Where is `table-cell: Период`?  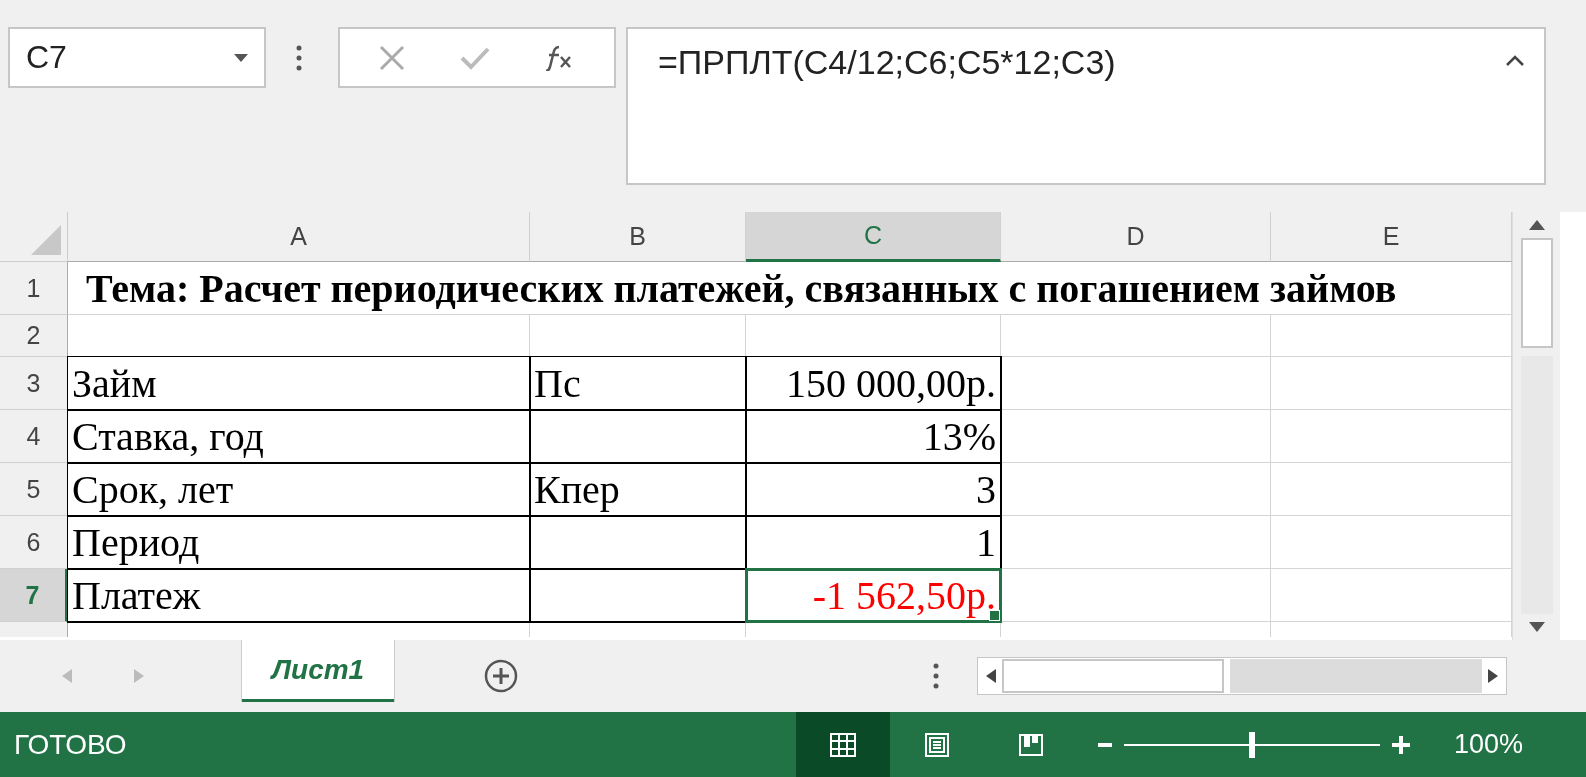
table-cell: Период is located at coordinates (299, 542).